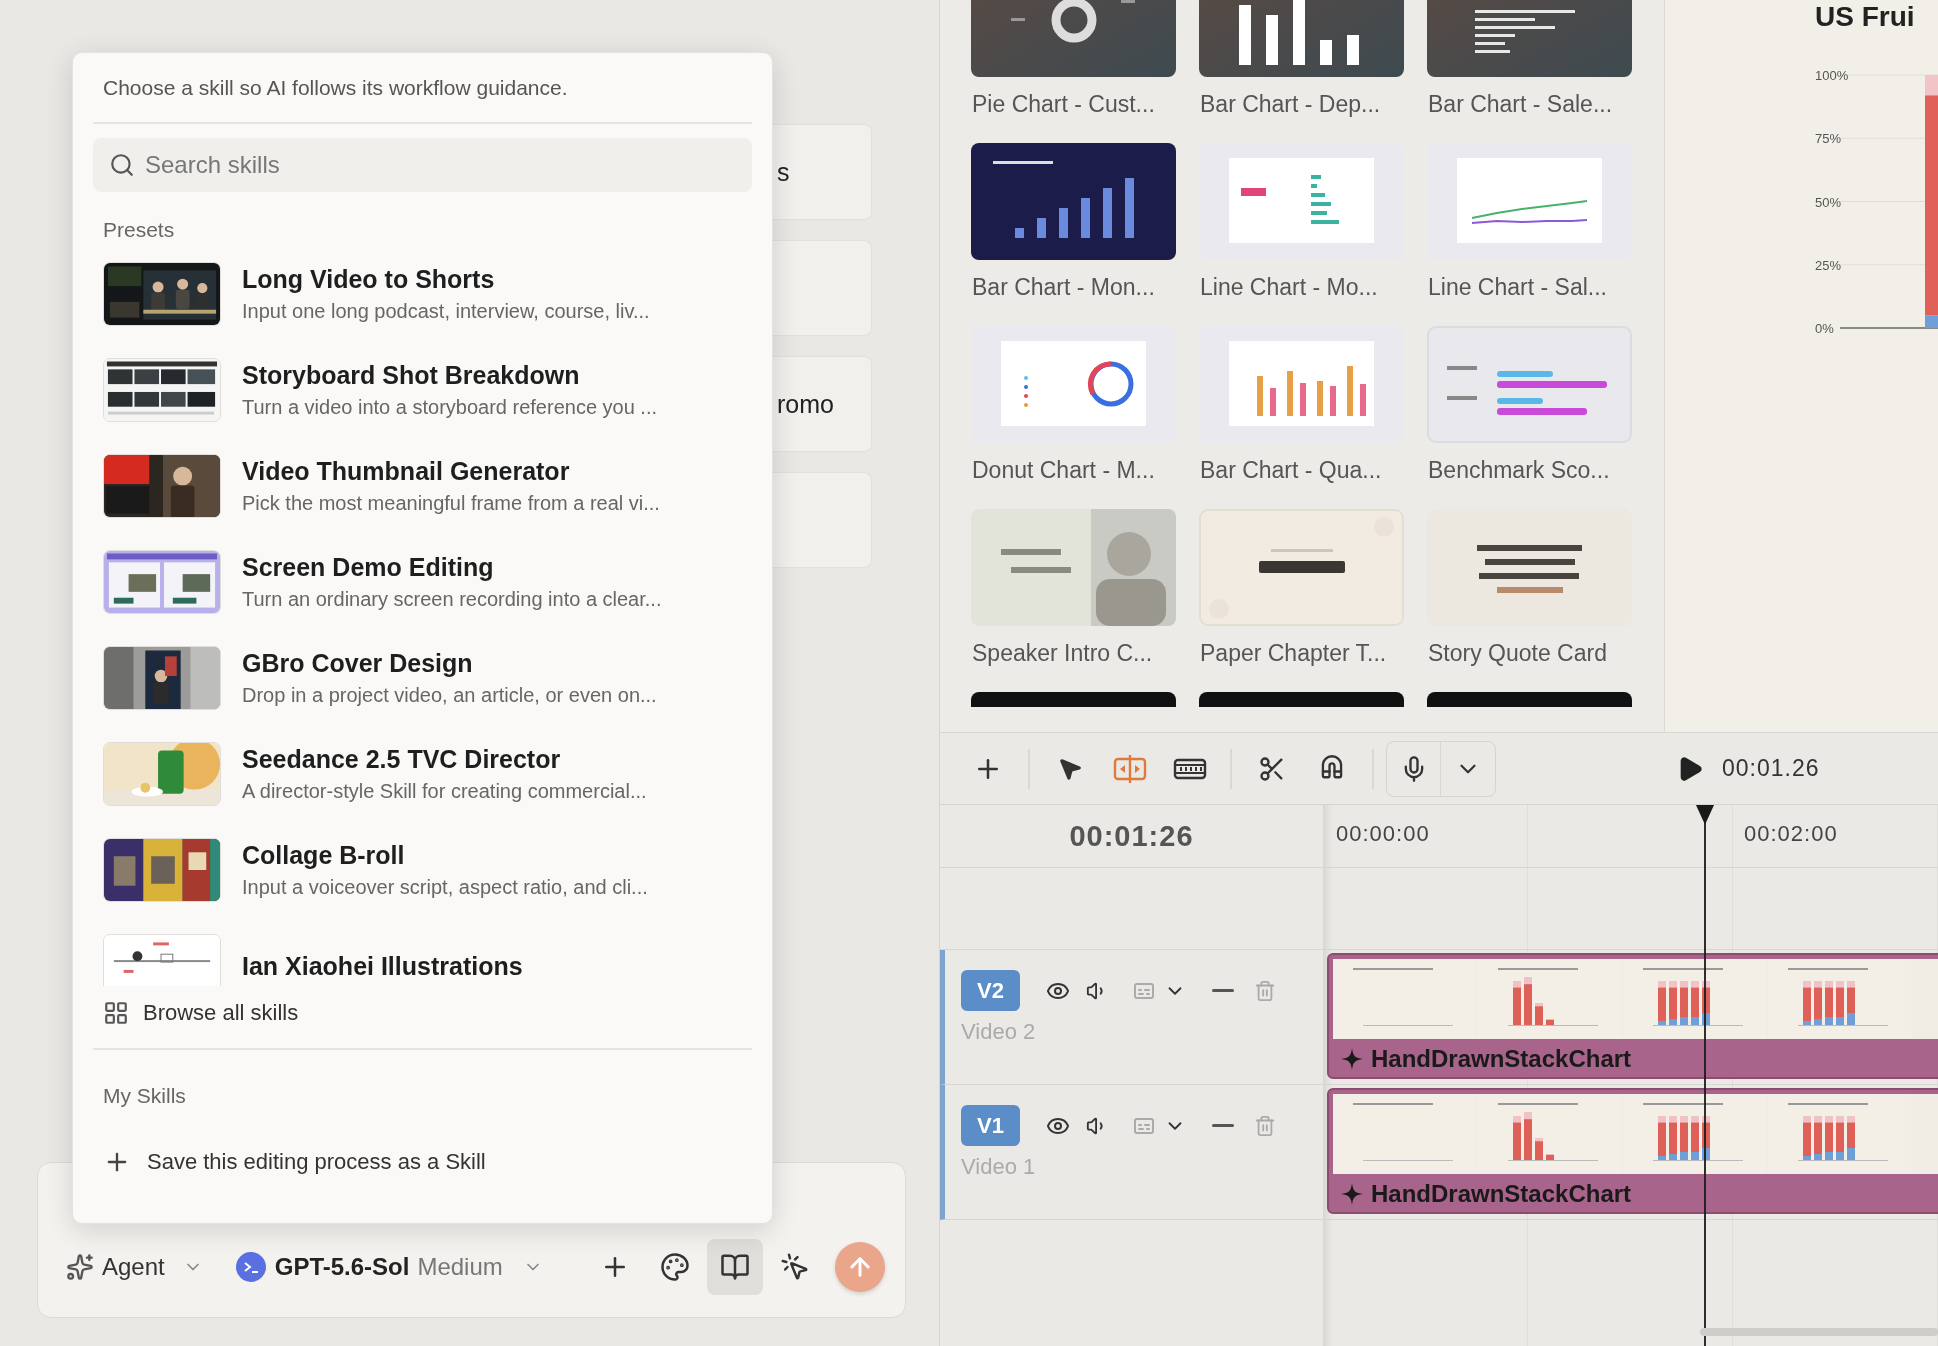  What do you see at coordinates (452, 567) in the screenshot?
I see `skill-title: Screen Demo Editing` at bounding box center [452, 567].